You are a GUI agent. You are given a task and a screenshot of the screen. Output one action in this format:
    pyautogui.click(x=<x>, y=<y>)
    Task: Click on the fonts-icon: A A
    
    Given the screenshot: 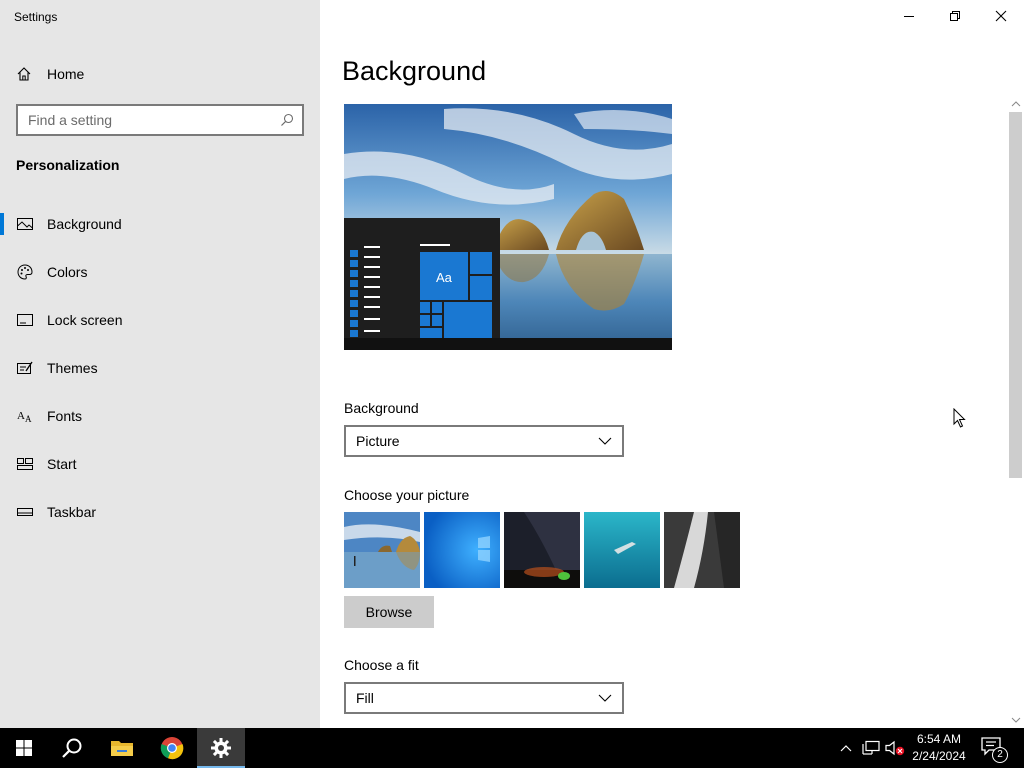 What is the action you would take?
    pyautogui.click(x=24, y=417)
    